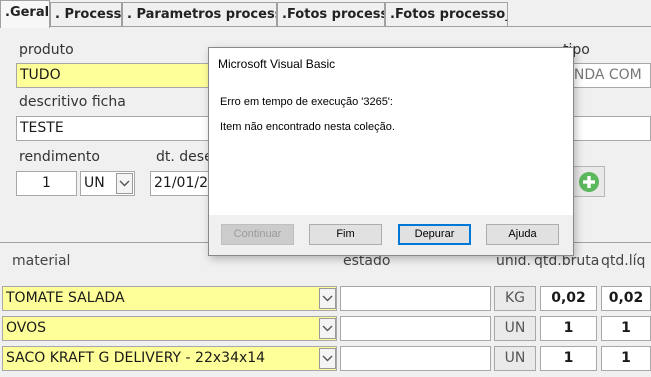 The height and width of the screenshot is (377, 651). I want to click on tab-fotos-processo-2: .Fotos processo_2, so click(446, 14).